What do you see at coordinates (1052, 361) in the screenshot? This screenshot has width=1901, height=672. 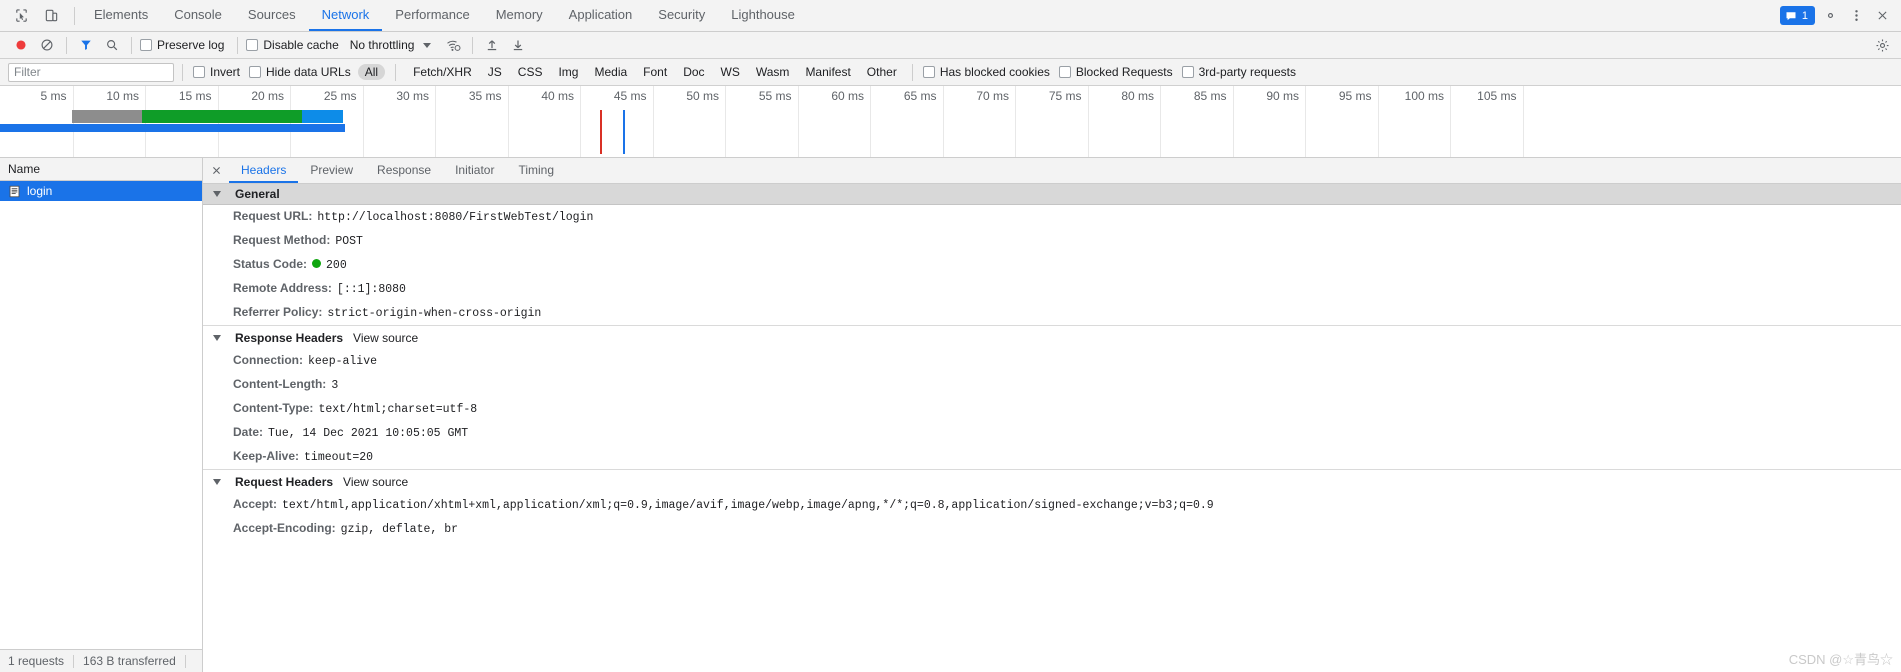 I see `header-row-connection: Connection: keep-alive` at bounding box center [1052, 361].